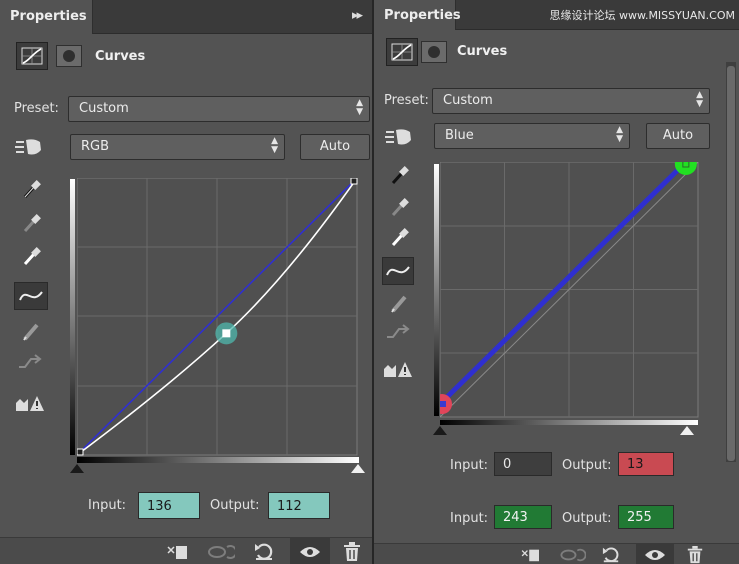 The height and width of the screenshot is (564, 739). Describe the element at coordinates (646, 464) in the screenshot. I see `output-value-field: 13` at that location.